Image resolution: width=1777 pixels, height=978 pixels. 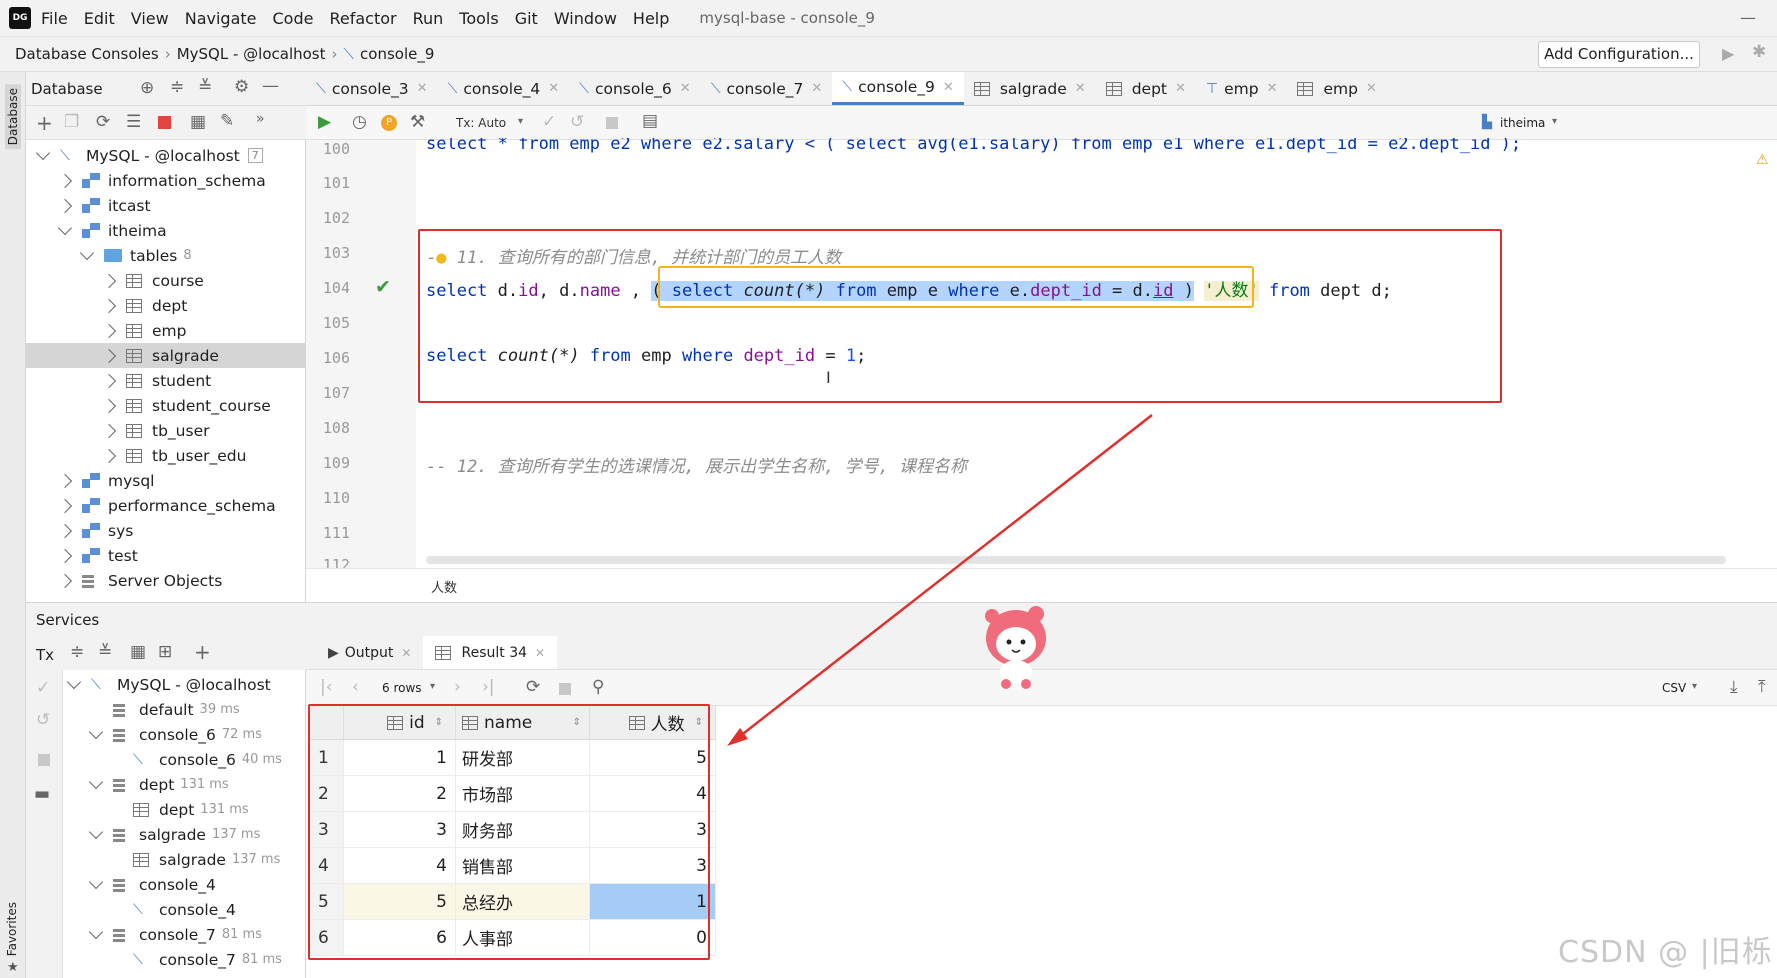 I want to click on arrow-line, so click(x=943, y=577).